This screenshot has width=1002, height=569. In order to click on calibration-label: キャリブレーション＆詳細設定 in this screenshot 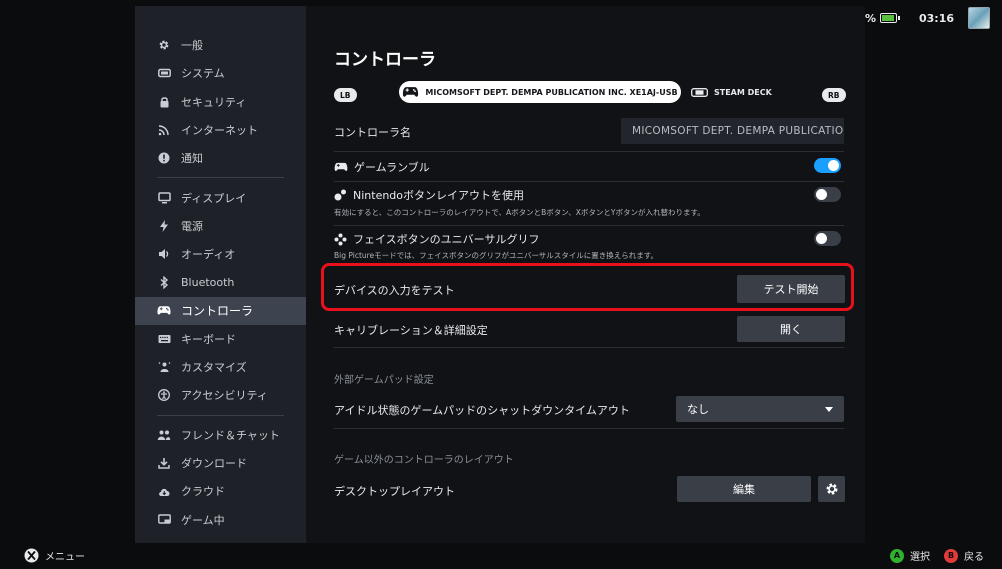, I will do `click(411, 330)`.